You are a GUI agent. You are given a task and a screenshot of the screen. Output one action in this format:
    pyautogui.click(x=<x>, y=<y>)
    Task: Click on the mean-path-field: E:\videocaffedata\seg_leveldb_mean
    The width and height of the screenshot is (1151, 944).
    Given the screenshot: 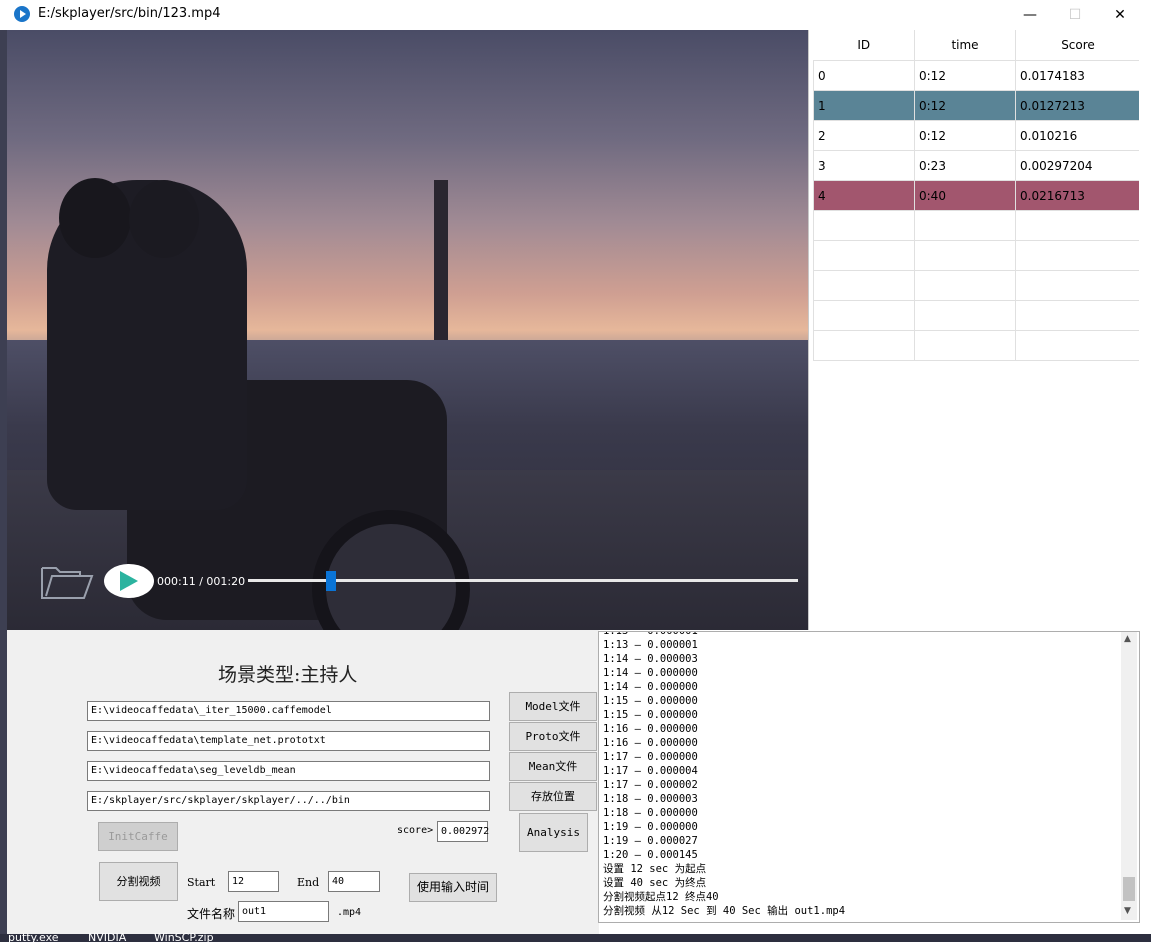 What is the action you would take?
    pyautogui.click(x=288, y=771)
    